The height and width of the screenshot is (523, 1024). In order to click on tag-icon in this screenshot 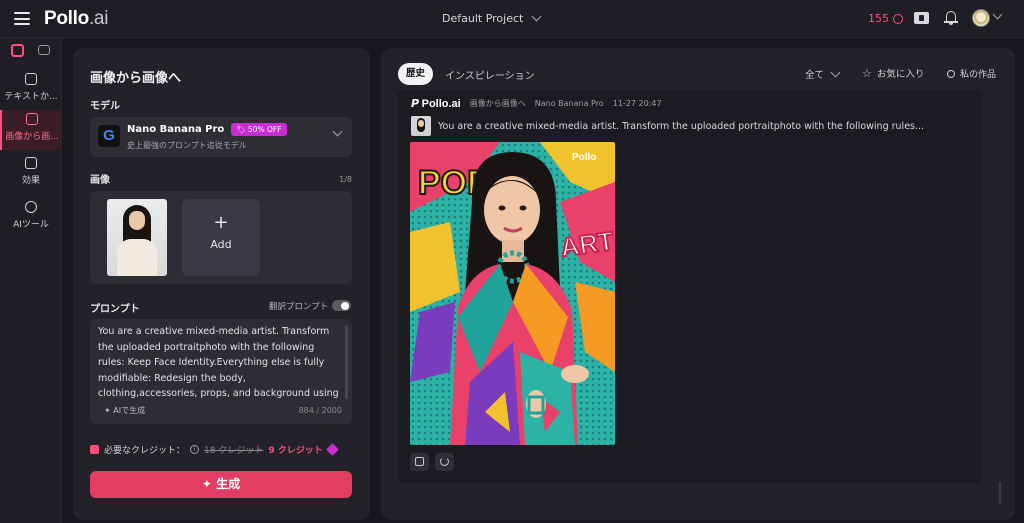, I will do `click(332, 449)`.